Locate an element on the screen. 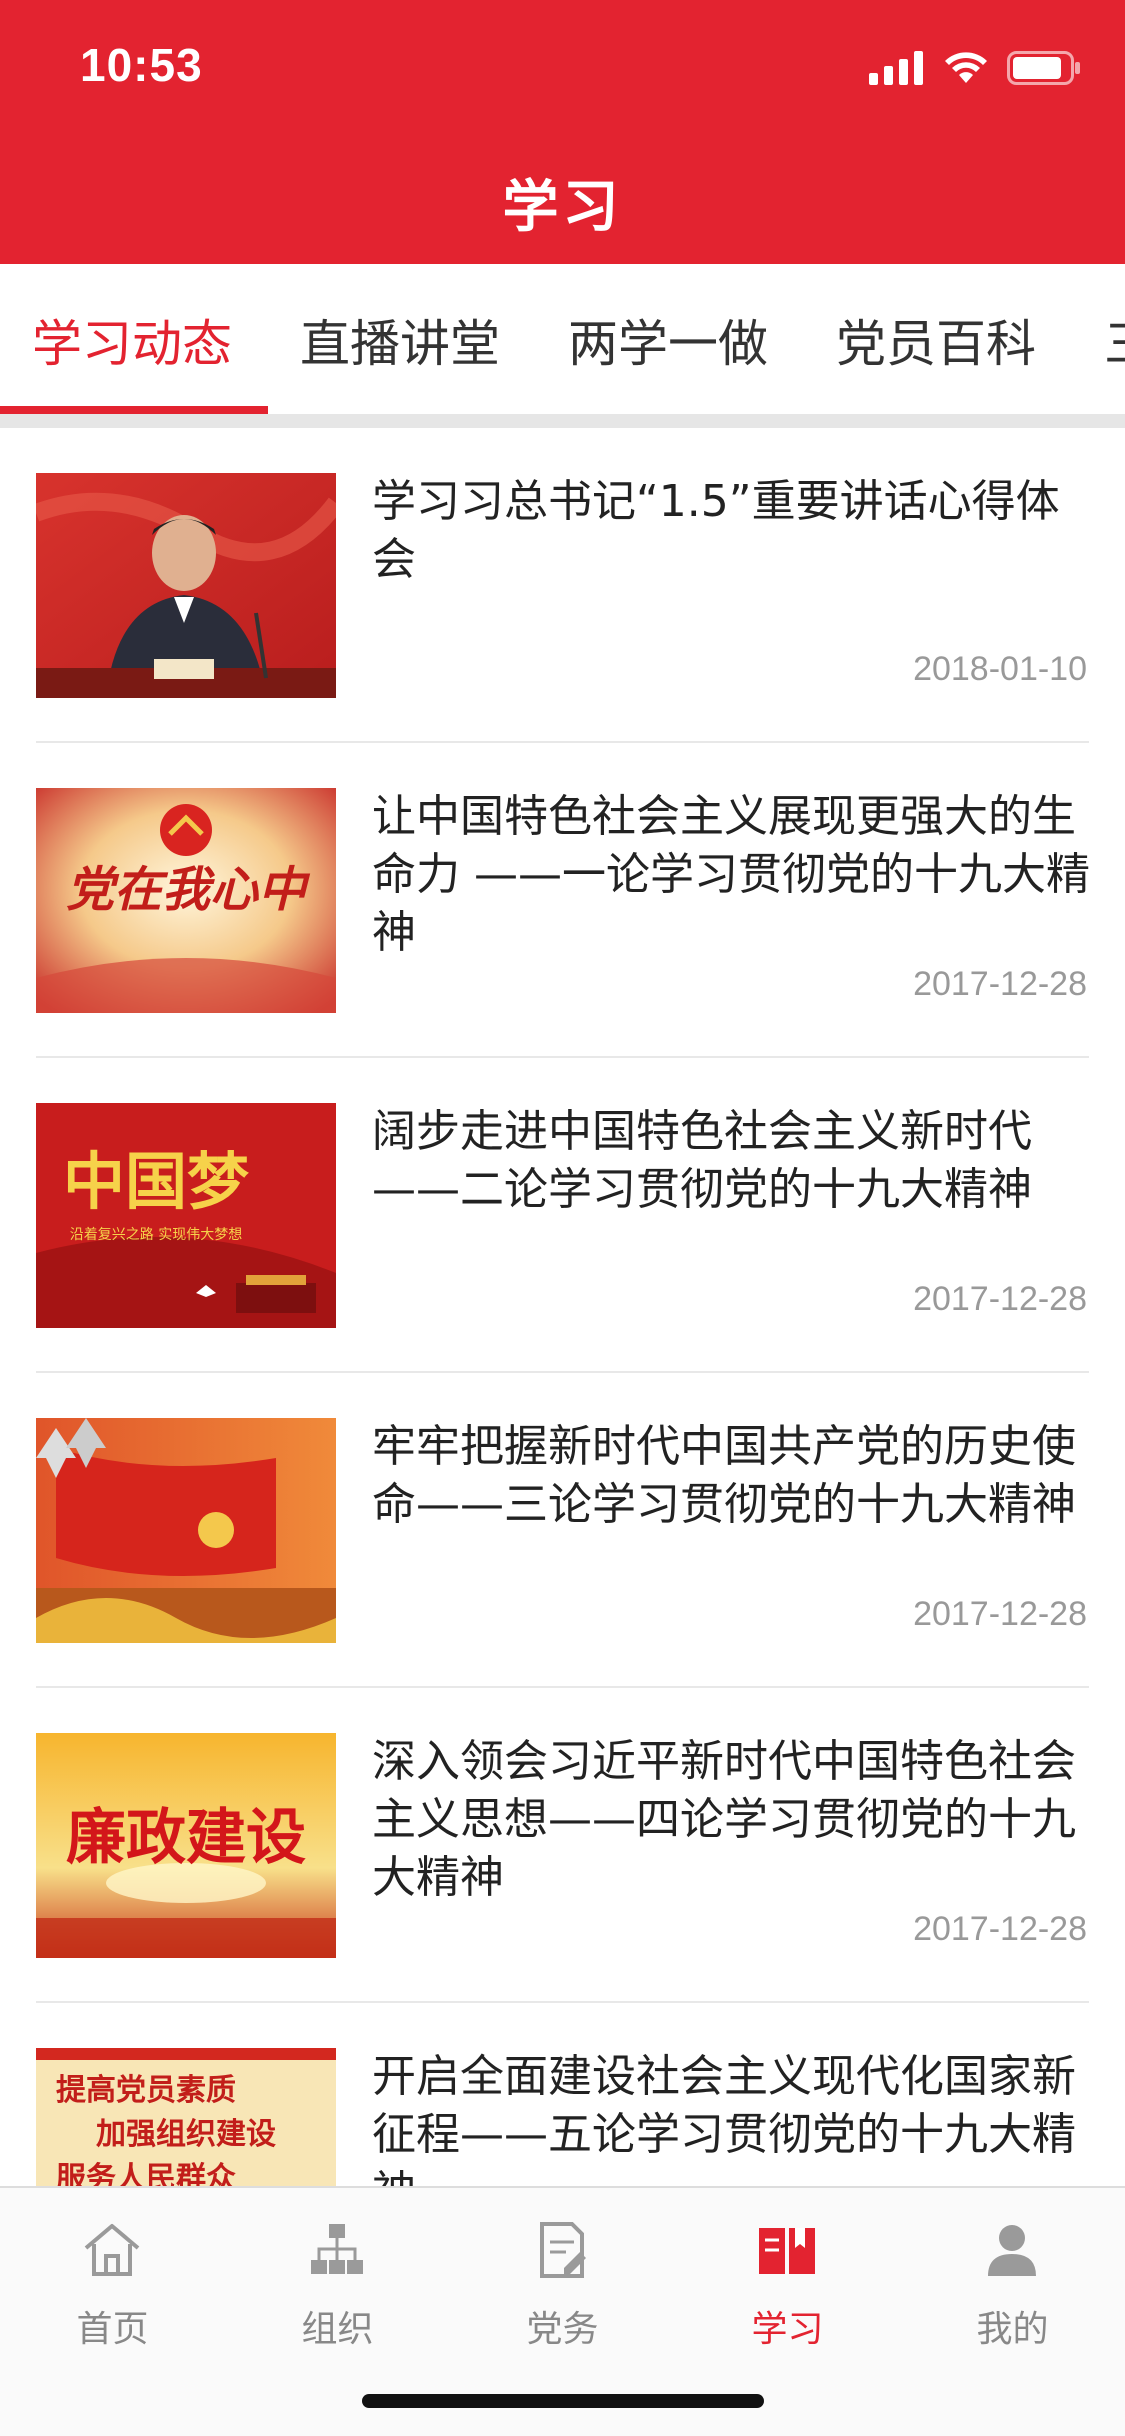  nav-organization: 组织 is located at coordinates (337, 2279).